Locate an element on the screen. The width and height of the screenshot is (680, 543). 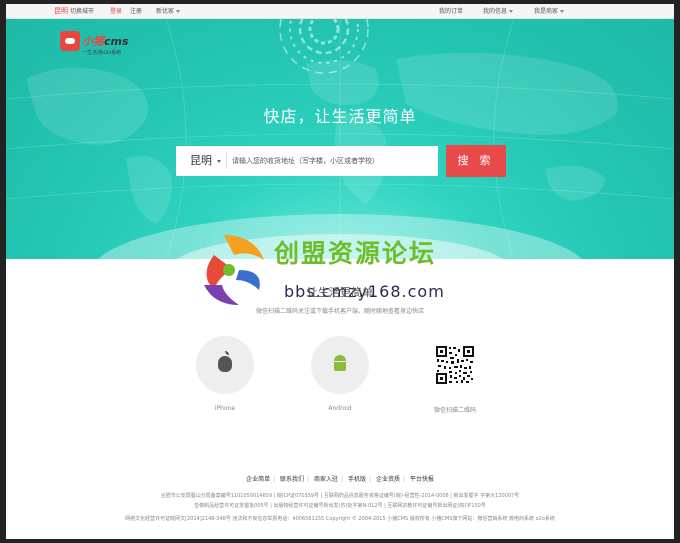
merchant-label: 我是商家 is located at coordinates (546, 11).